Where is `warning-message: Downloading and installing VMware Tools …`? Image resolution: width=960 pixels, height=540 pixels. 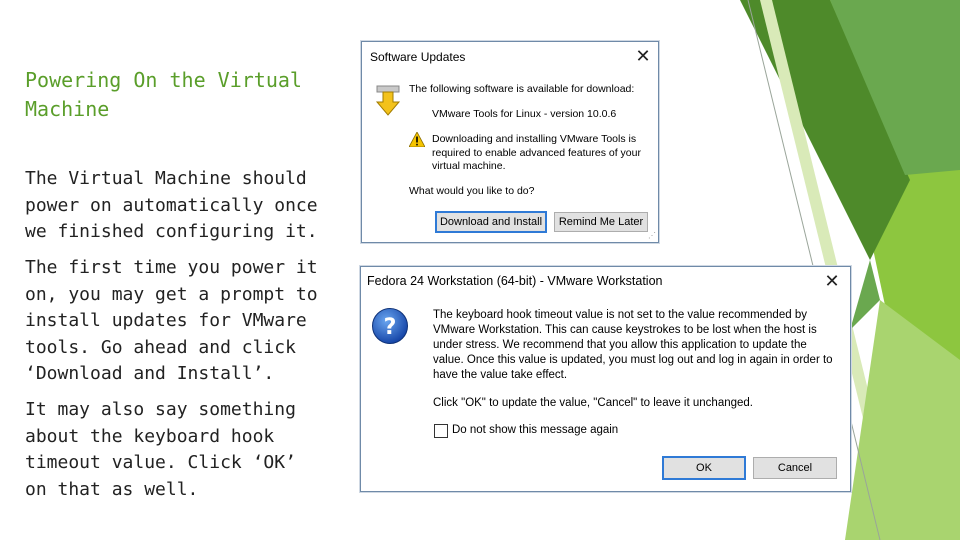
warning-message: Downloading and installing VMware Tools … is located at coordinates (536, 152).